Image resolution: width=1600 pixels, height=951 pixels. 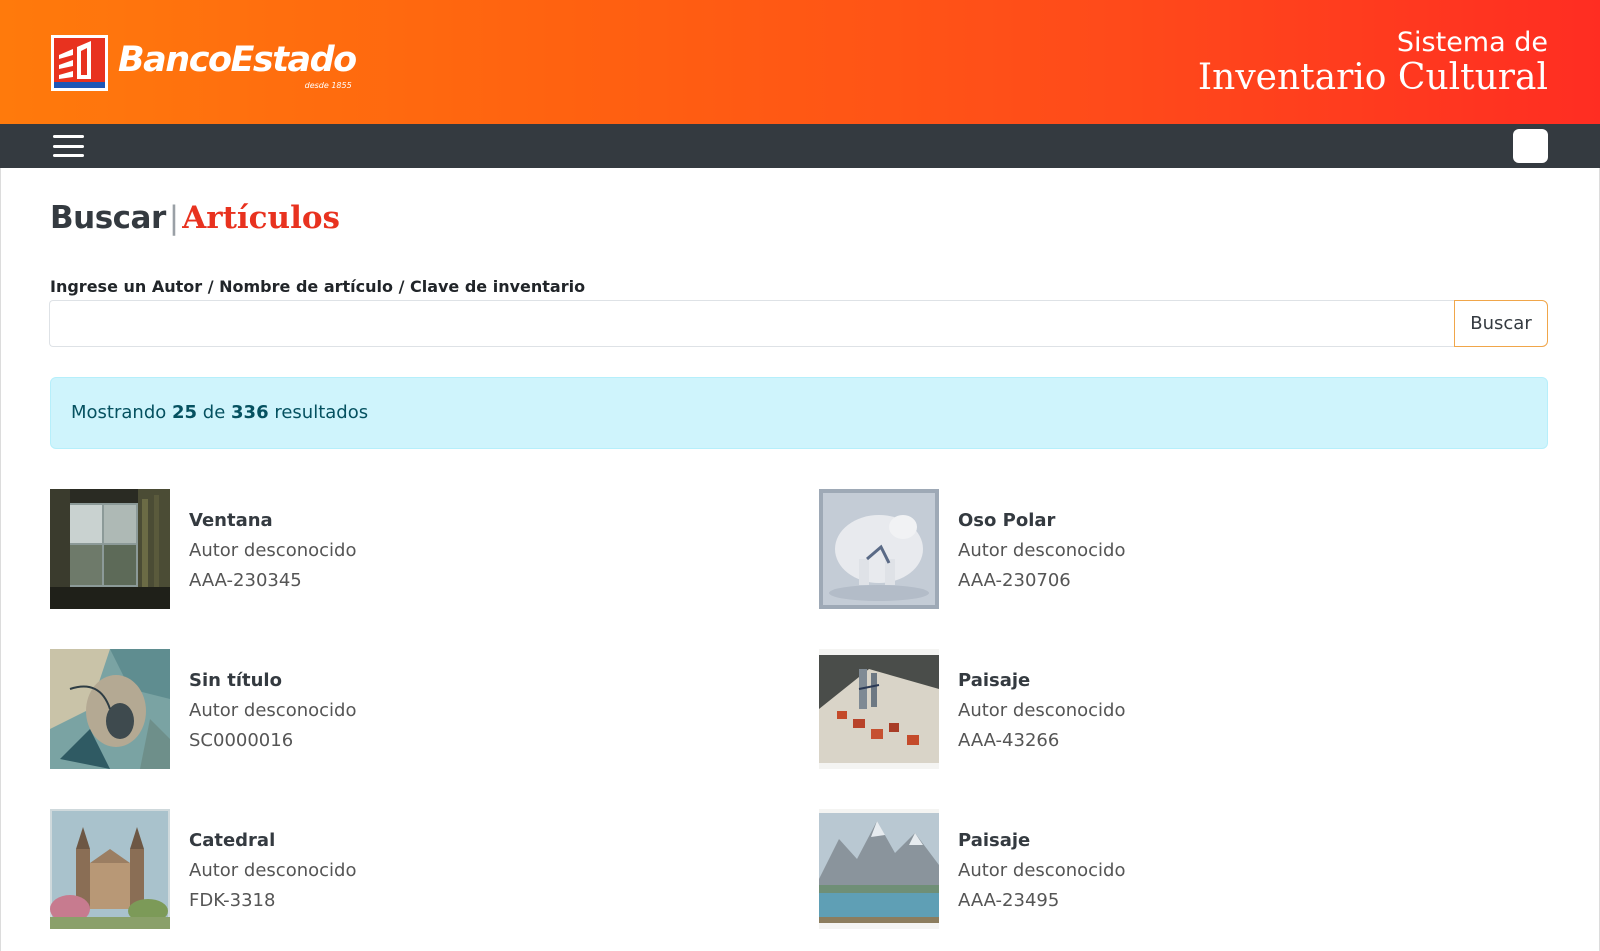 I want to click on system-title-line2: Inventario Cultural, so click(x=1372, y=77).